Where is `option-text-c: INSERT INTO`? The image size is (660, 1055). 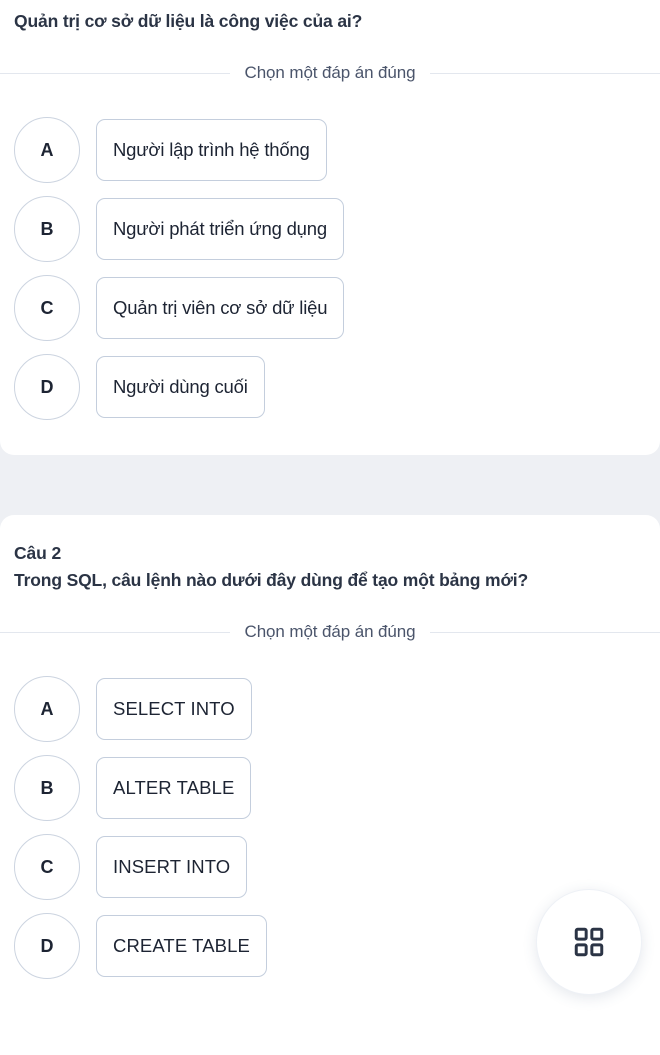 option-text-c: INSERT INTO is located at coordinates (172, 867).